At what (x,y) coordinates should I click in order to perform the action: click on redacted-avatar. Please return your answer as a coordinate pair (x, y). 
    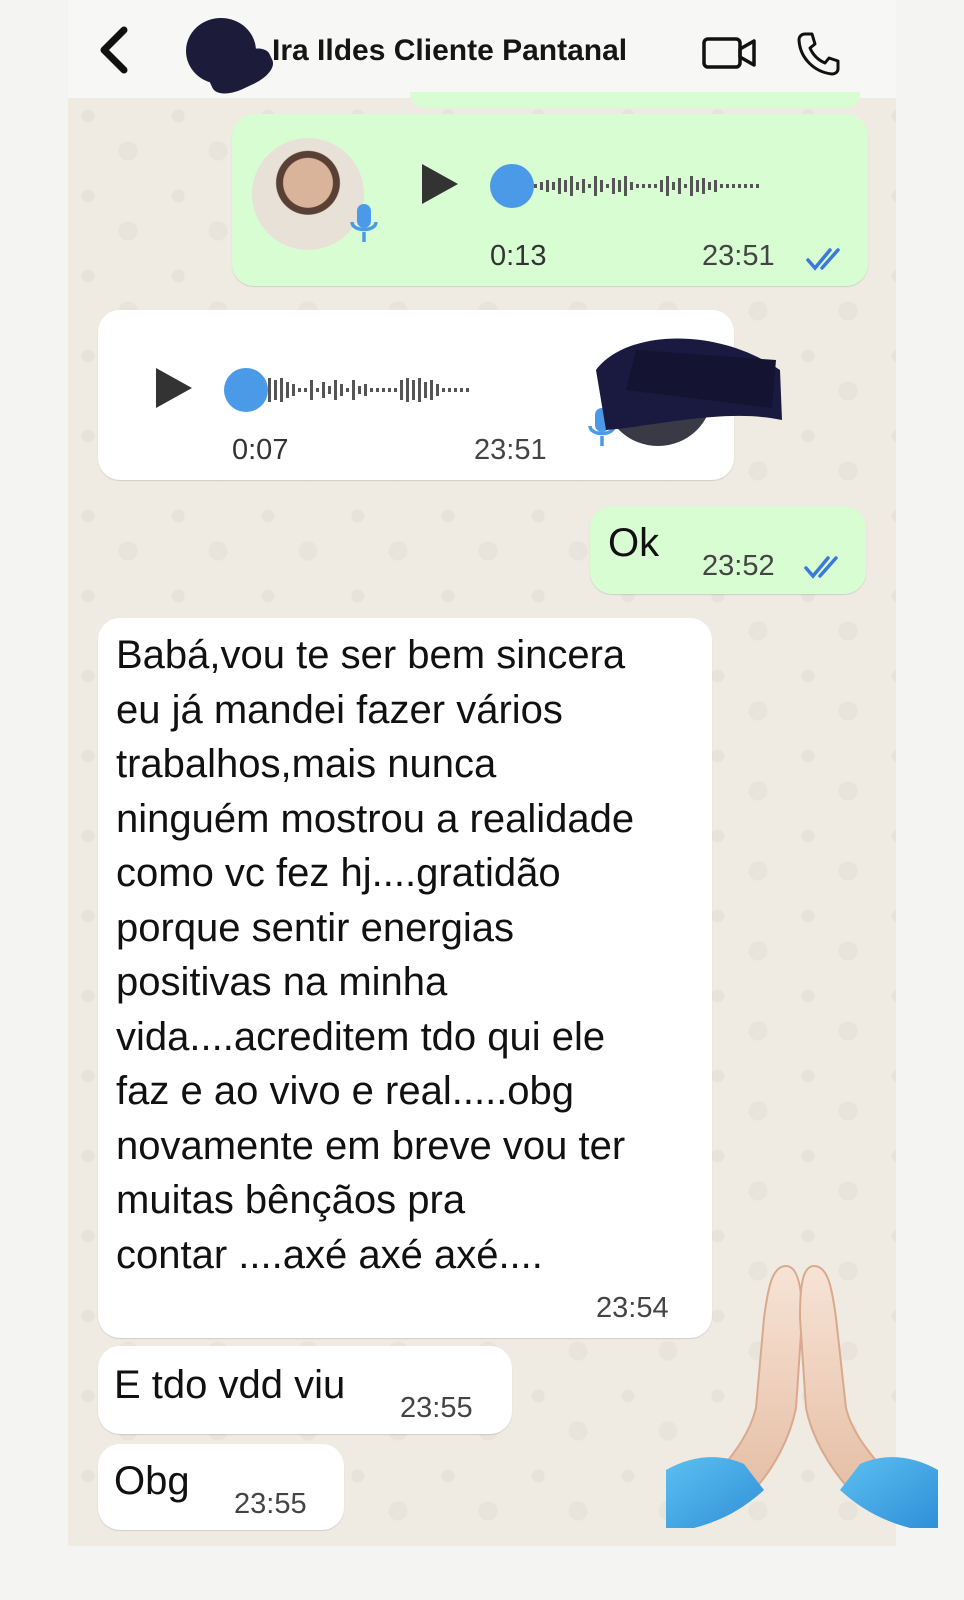
    Looking at the image, I should click on (689, 392).